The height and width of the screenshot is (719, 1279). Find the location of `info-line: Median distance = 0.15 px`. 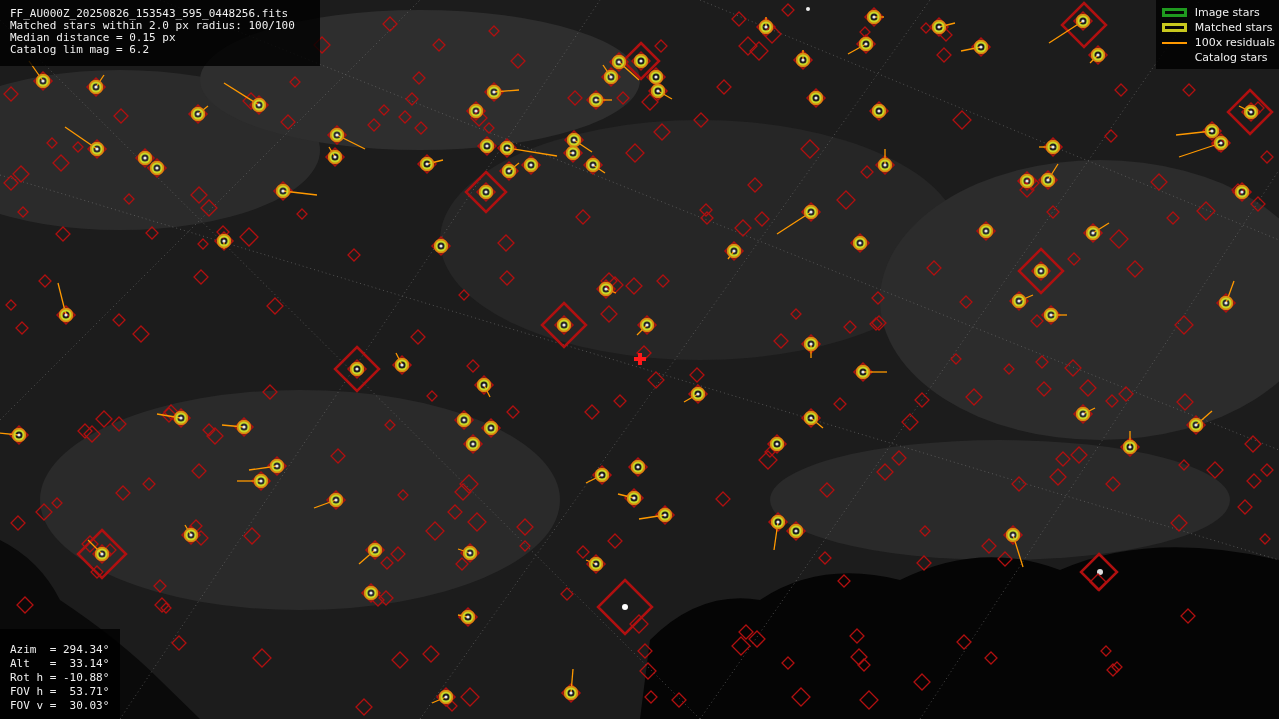

info-line: Median distance = 0.15 px is located at coordinates (93, 38).